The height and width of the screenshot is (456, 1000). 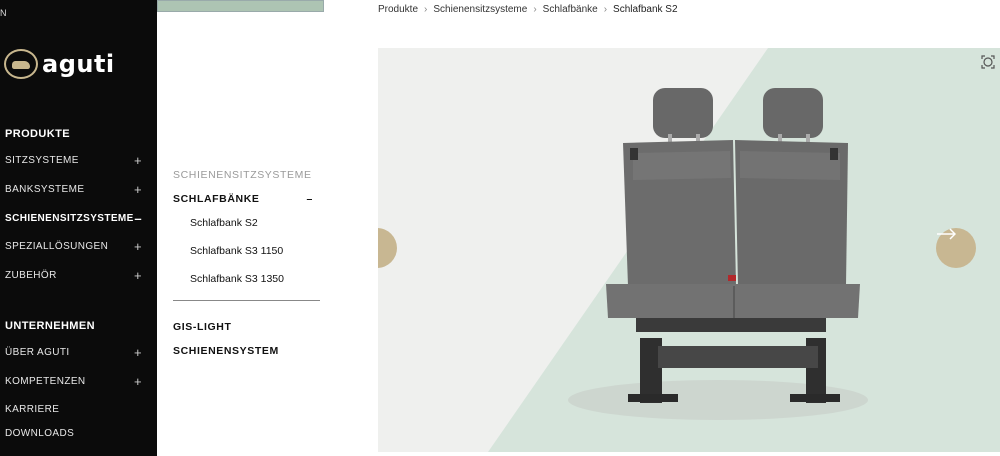 What do you see at coordinates (42, 160) in the screenshot?
I see `sidebar-item-label: SITZSYSTEME` at bounding box center [42, 160].